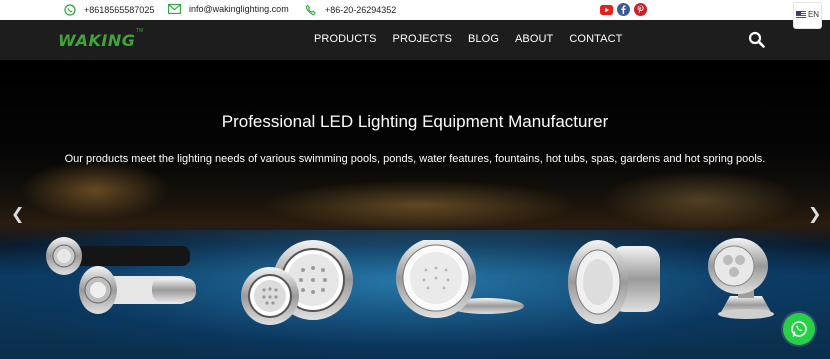  What do you see at coordinates (17, 213) in the screenshot?
I see `slider-prev-arrow: ❮` at bounding box center [17, 213].